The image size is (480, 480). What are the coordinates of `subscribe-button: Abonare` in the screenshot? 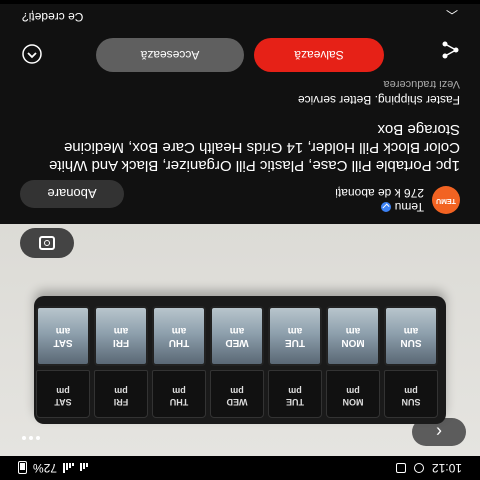 It's located at (72, 194).